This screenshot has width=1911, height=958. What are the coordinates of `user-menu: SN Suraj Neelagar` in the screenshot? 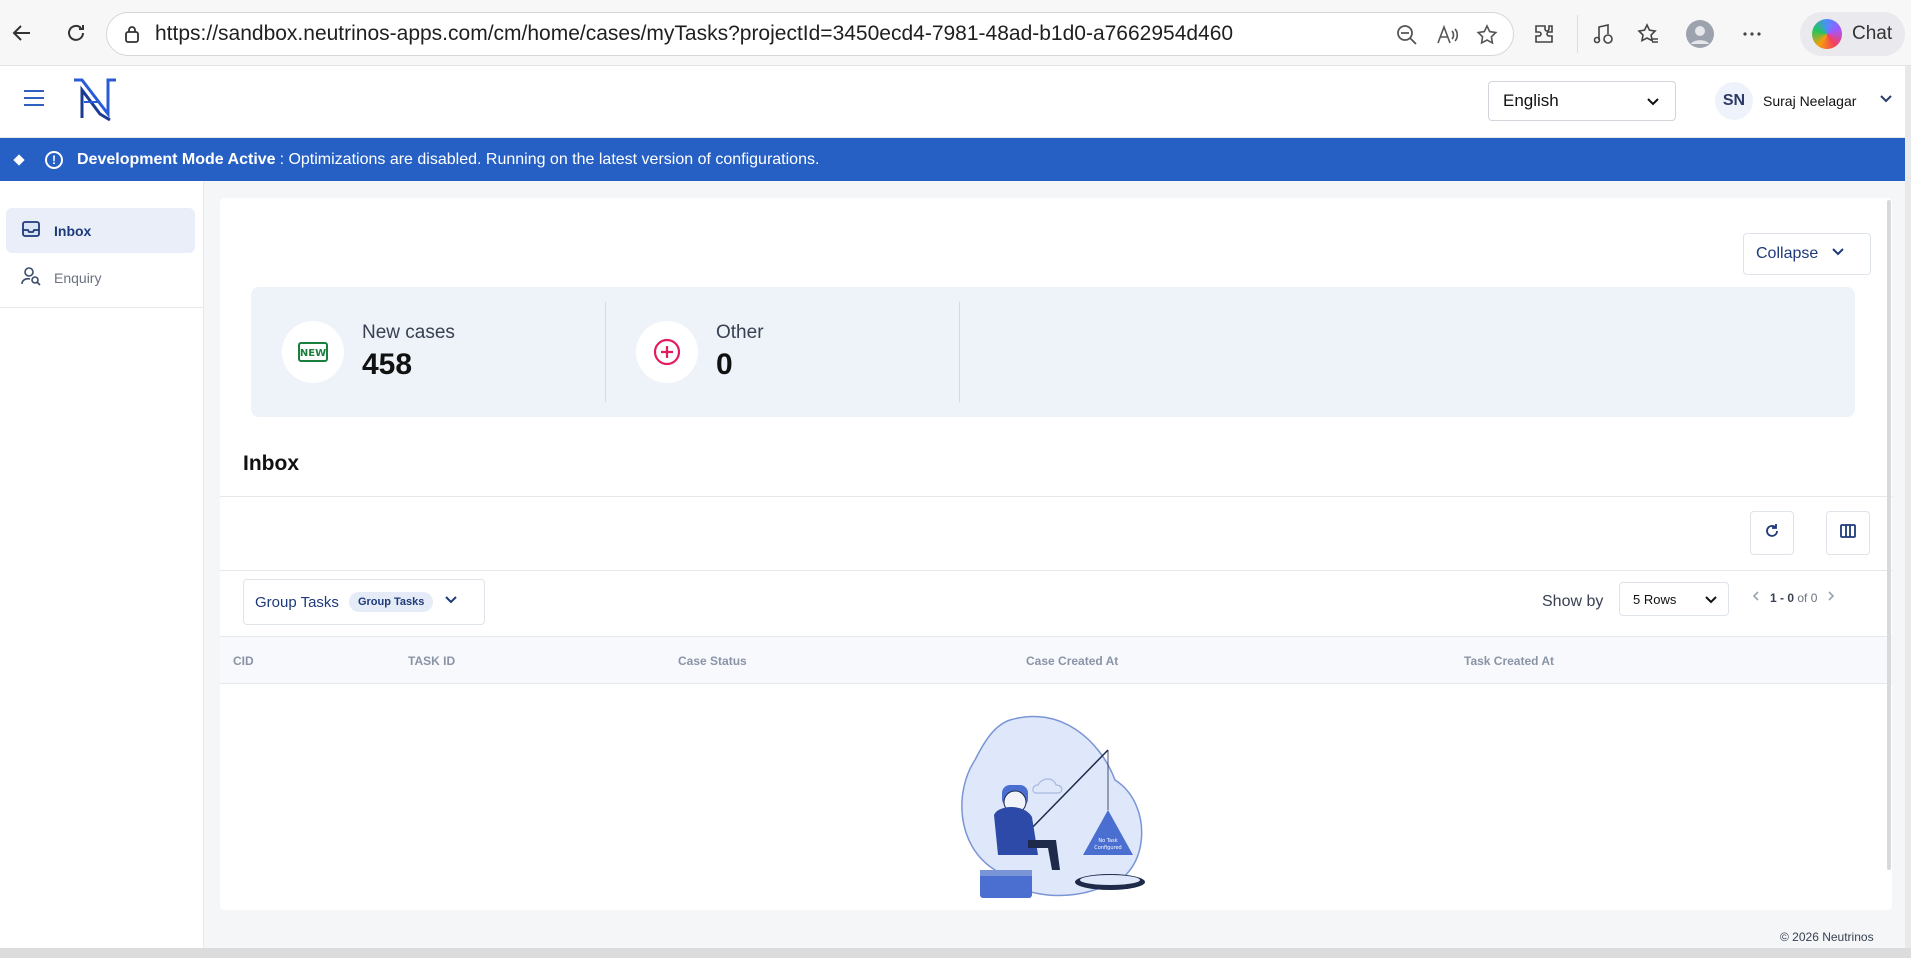 It's located at (1804, 101).